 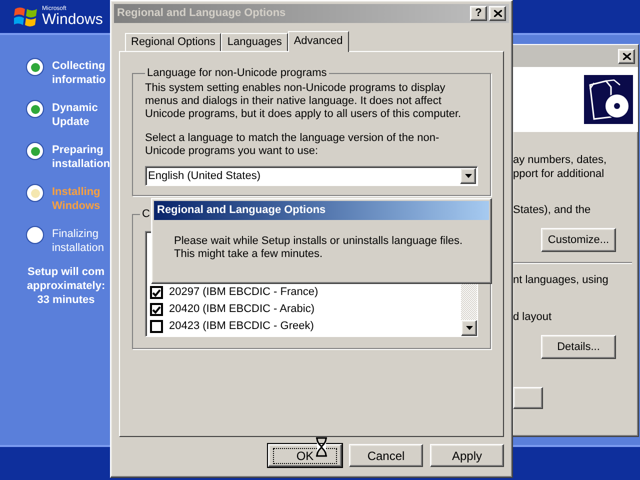 What do you see at coordinates (78, 241) in the screenshot?
I see `step-label: Finalizing installation` at bounding box center [78, 241].